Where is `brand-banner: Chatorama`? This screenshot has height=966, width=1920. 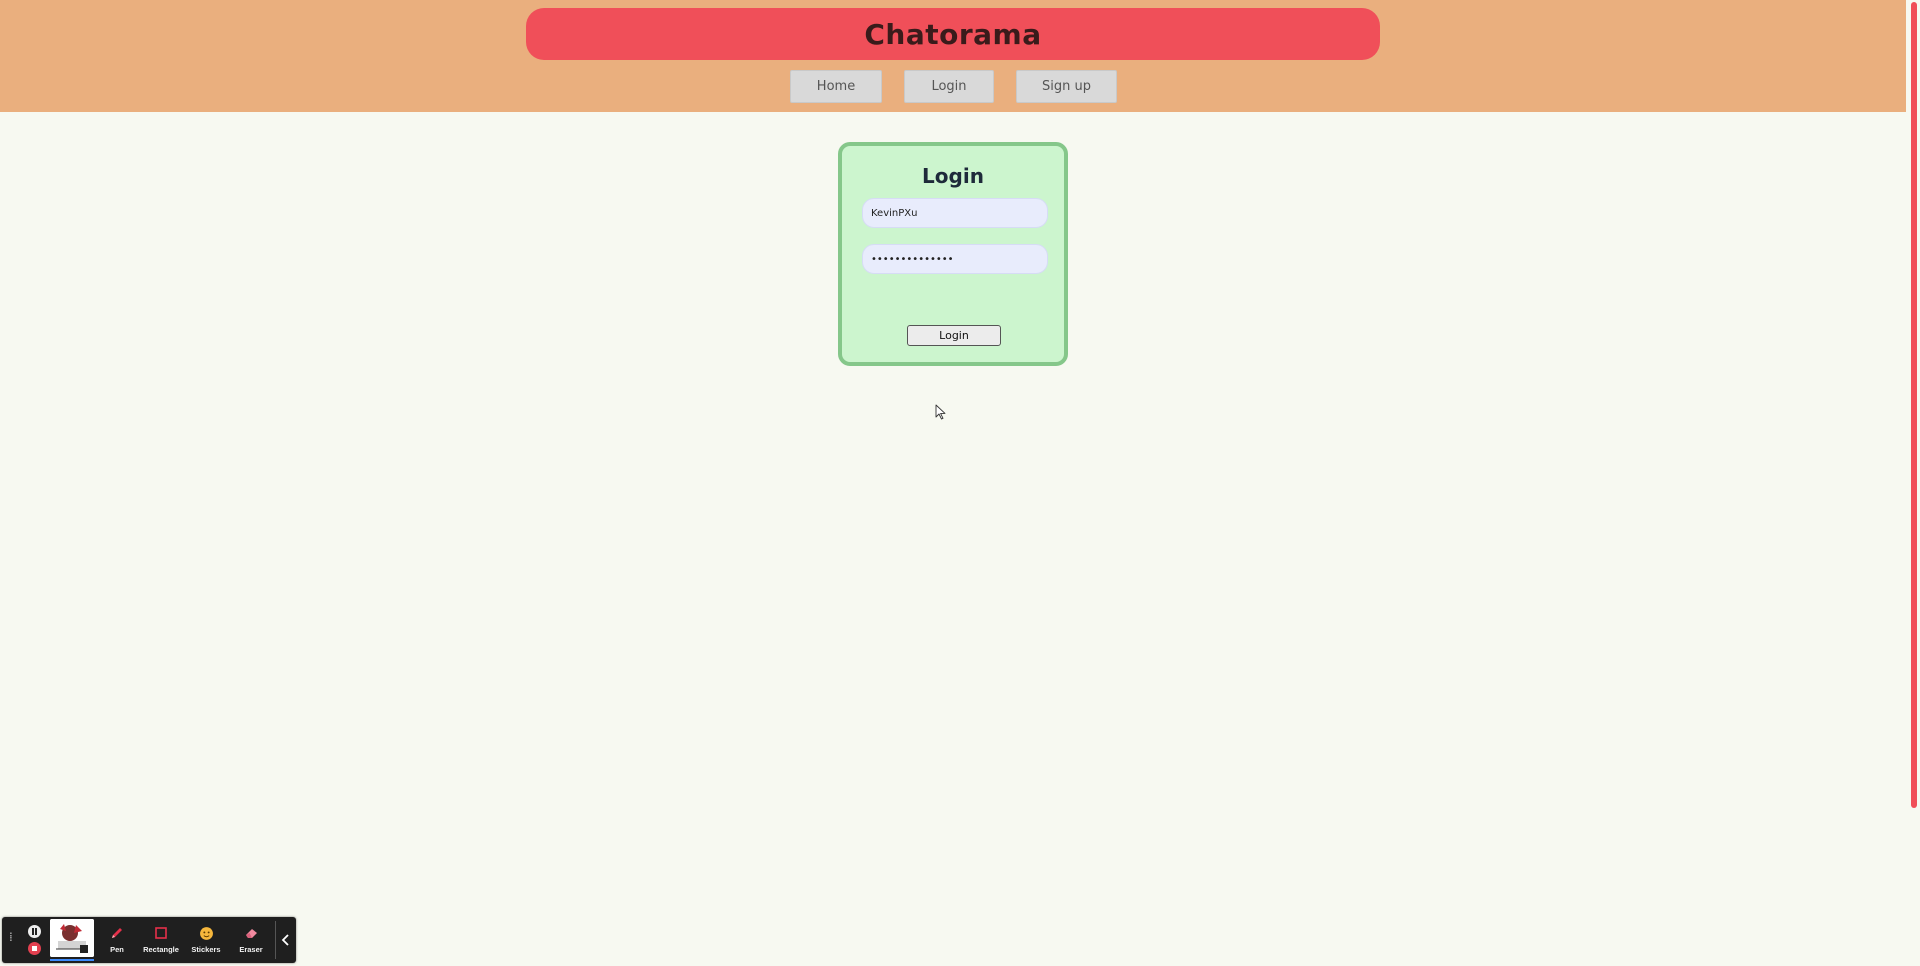 brand-banner: Chatorama is located at coordinates (953, 34).